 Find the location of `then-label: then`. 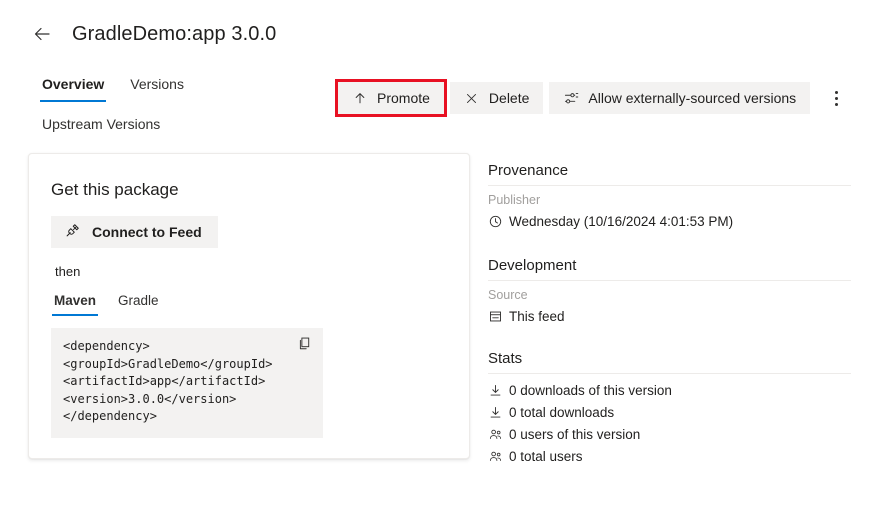

then-label: then is located at coordinates (68, 271).